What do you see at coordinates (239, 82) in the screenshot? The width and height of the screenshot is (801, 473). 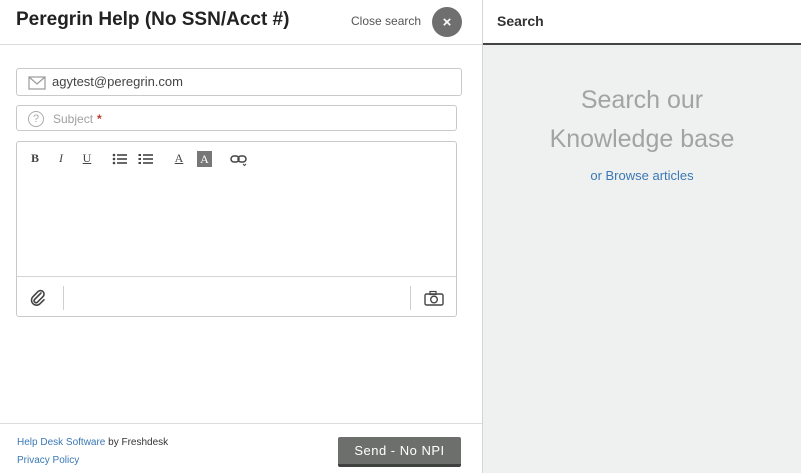 I see `email-field: agytest@peregrin.com` at bounding box center [239, 82].